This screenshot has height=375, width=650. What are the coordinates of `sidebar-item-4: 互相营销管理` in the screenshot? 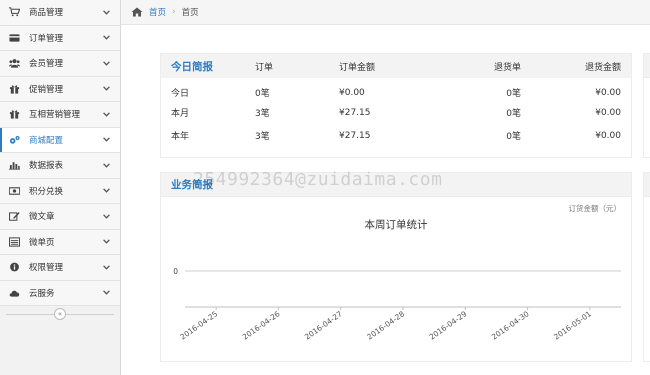 It's located at (60, 115).